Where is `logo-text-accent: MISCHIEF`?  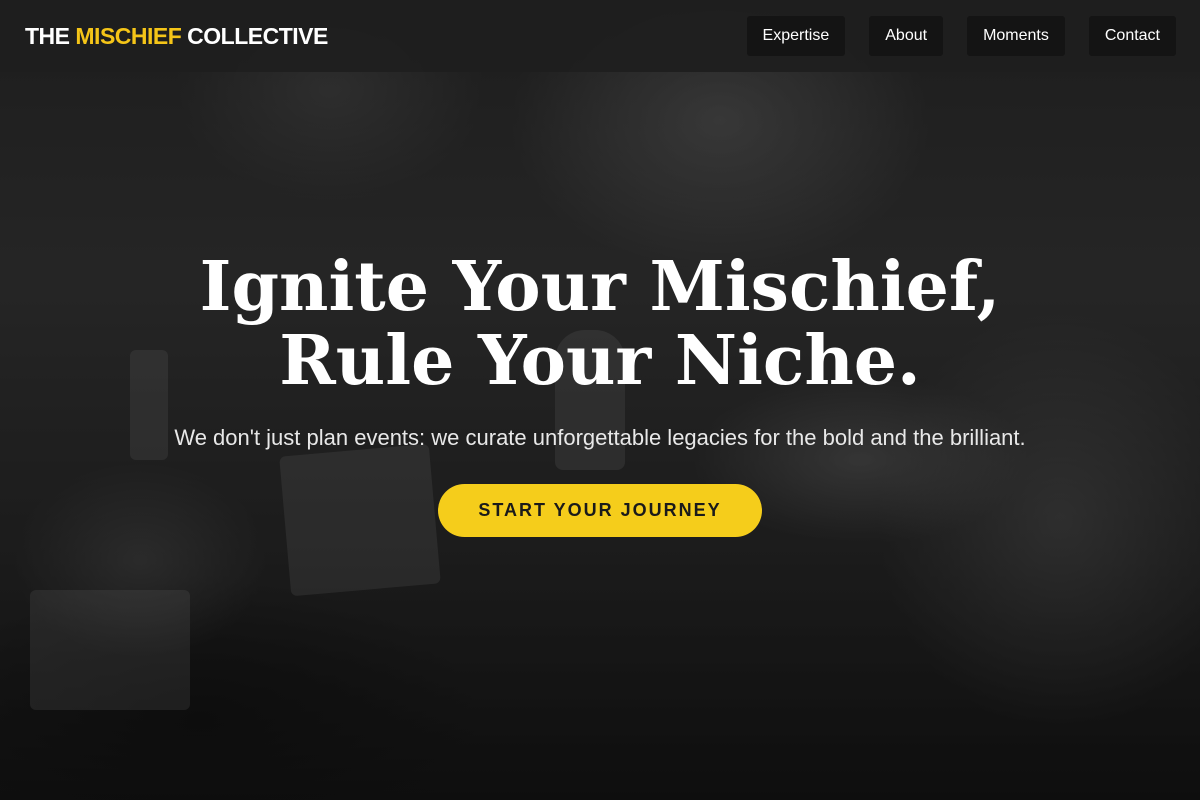
logo-text-accent: MISCHIEF is located at coordinates (128, 35).